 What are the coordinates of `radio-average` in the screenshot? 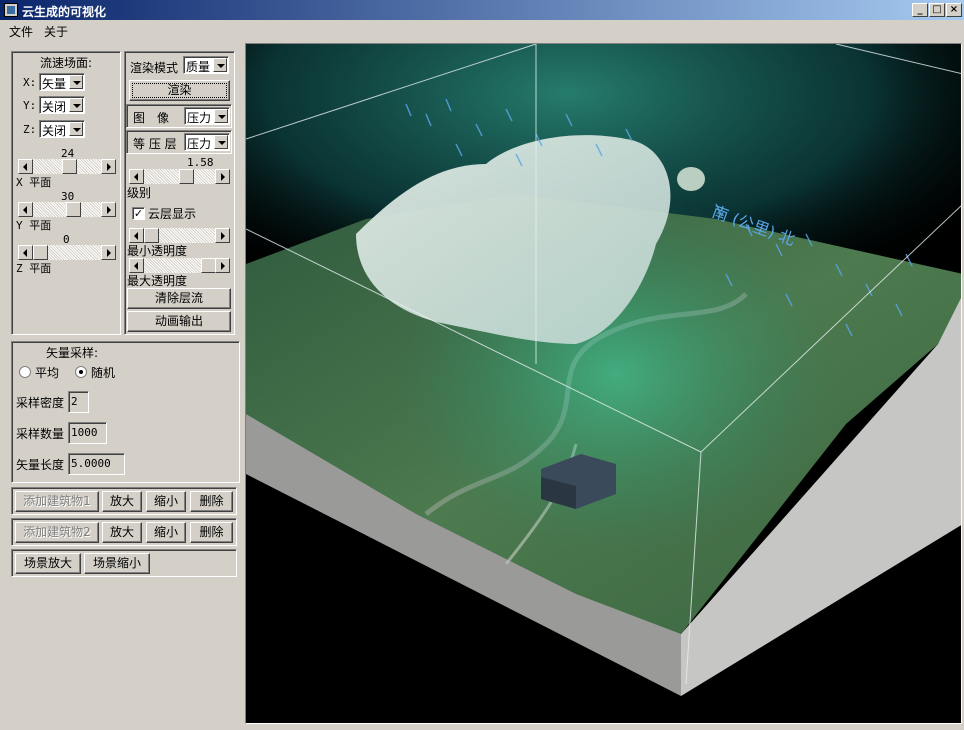 It's located at (25, 372).